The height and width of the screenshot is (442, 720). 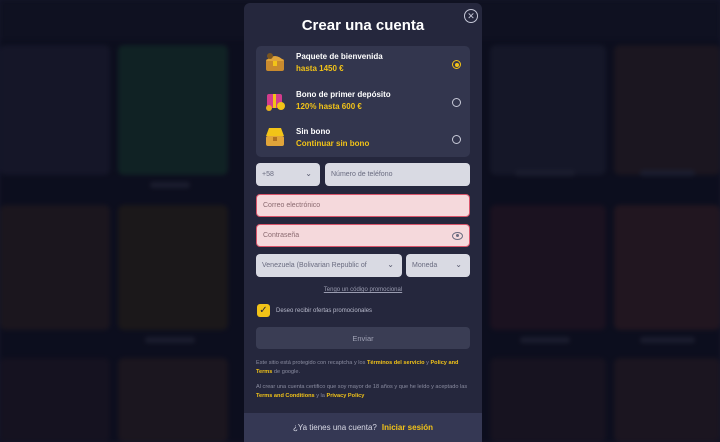 I want to click on offers-checkbox: ✓, so click(x=263, y=310).